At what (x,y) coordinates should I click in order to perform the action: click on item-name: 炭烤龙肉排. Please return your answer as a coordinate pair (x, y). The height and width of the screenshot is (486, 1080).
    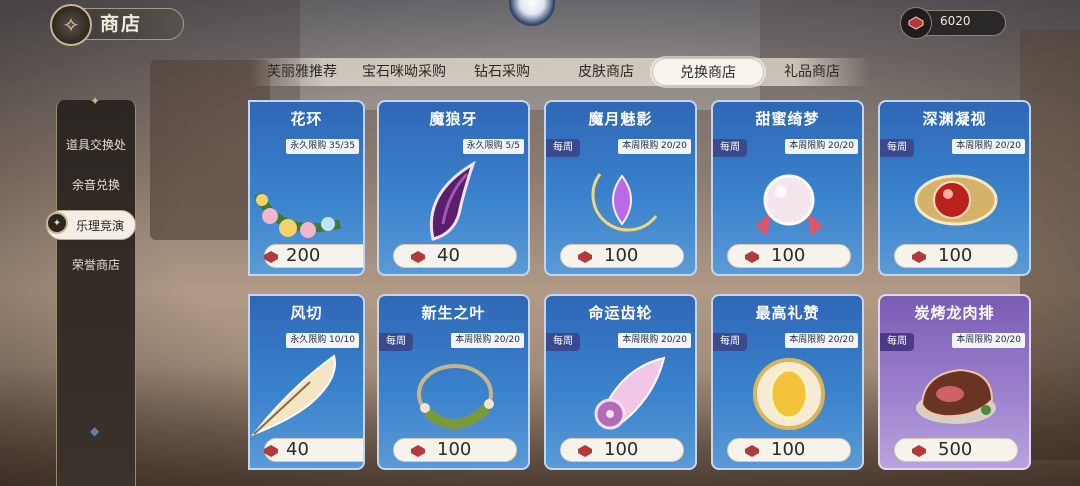
    Looking at the image, I should click on (954, 313).